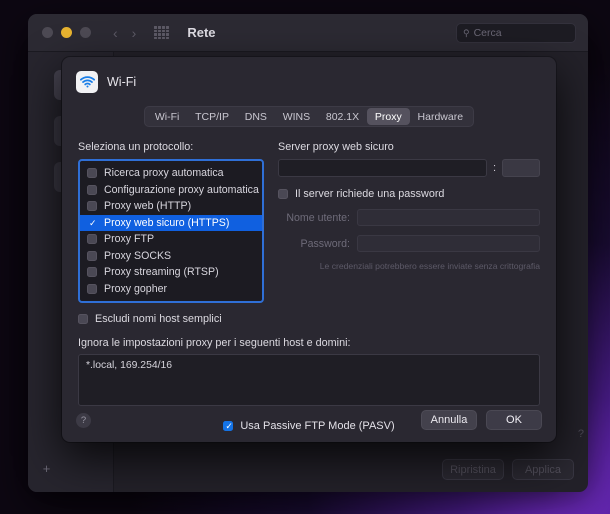  I want to click on protocol-label: Configurazione proxy automatica, so click(181, 189).